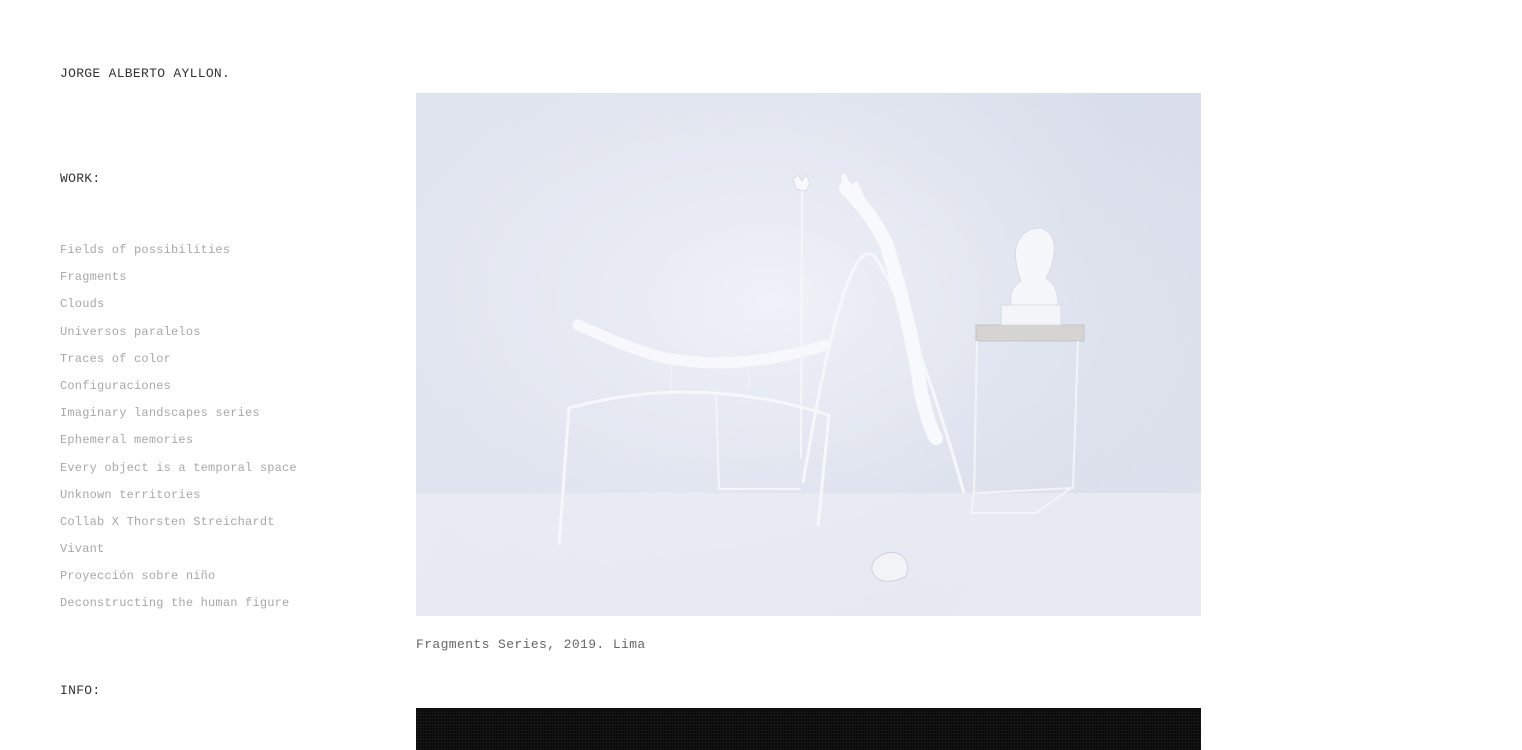 Image resolution: width=1522 pixels, height=750 pixels. Describe the element at coordinates (178, 581) in the screenshot. I see `work-item-proyeccion: Proyección sobre niño` at that location.